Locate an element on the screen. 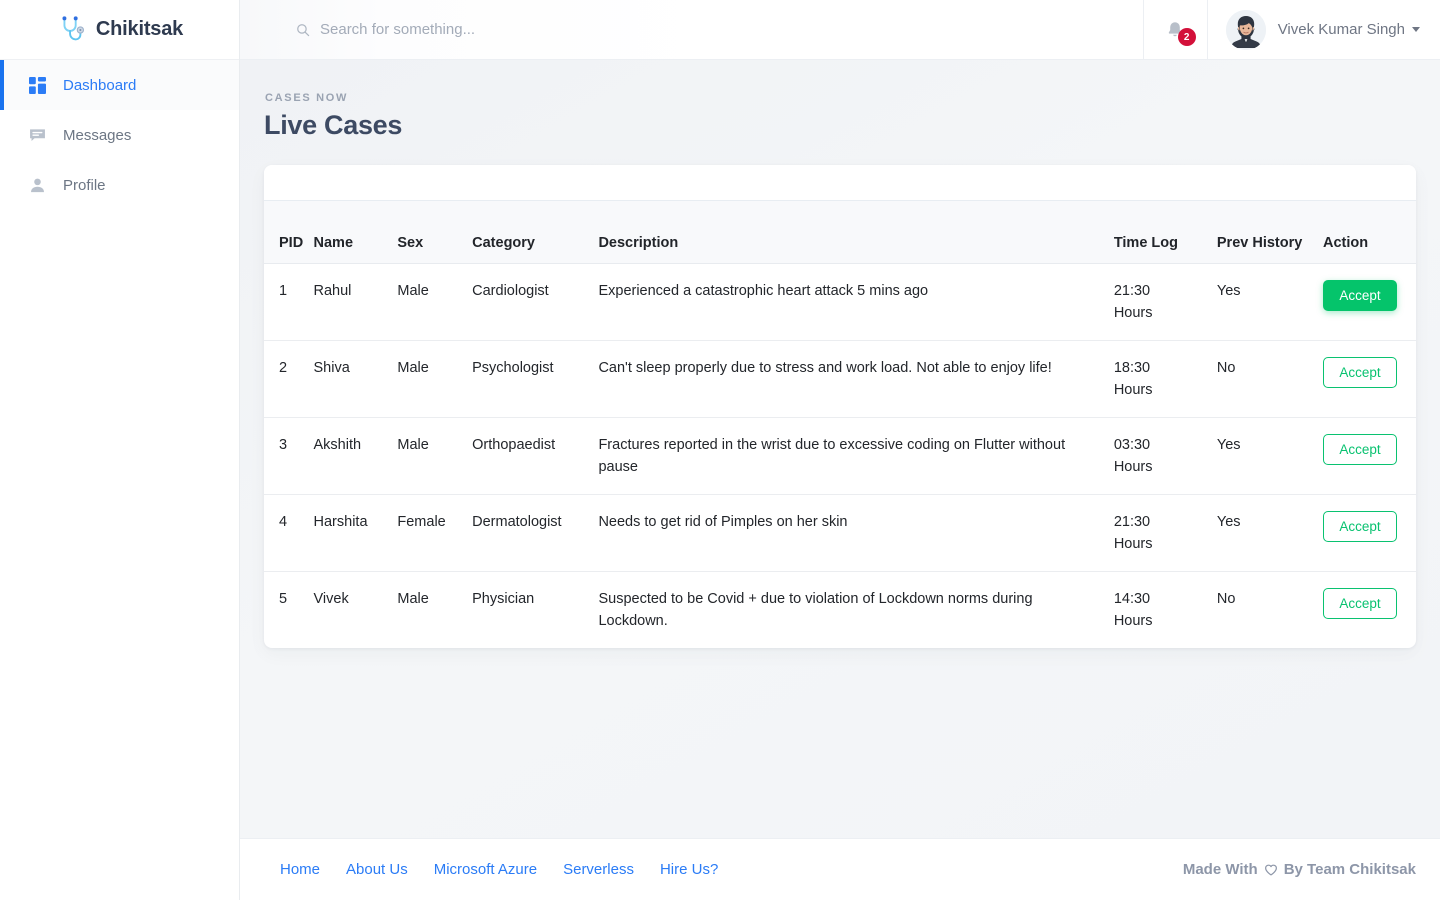 The width and height of the screenshot is (1440, 900). footer-link-home: Home is located at coordinates (300, 869).